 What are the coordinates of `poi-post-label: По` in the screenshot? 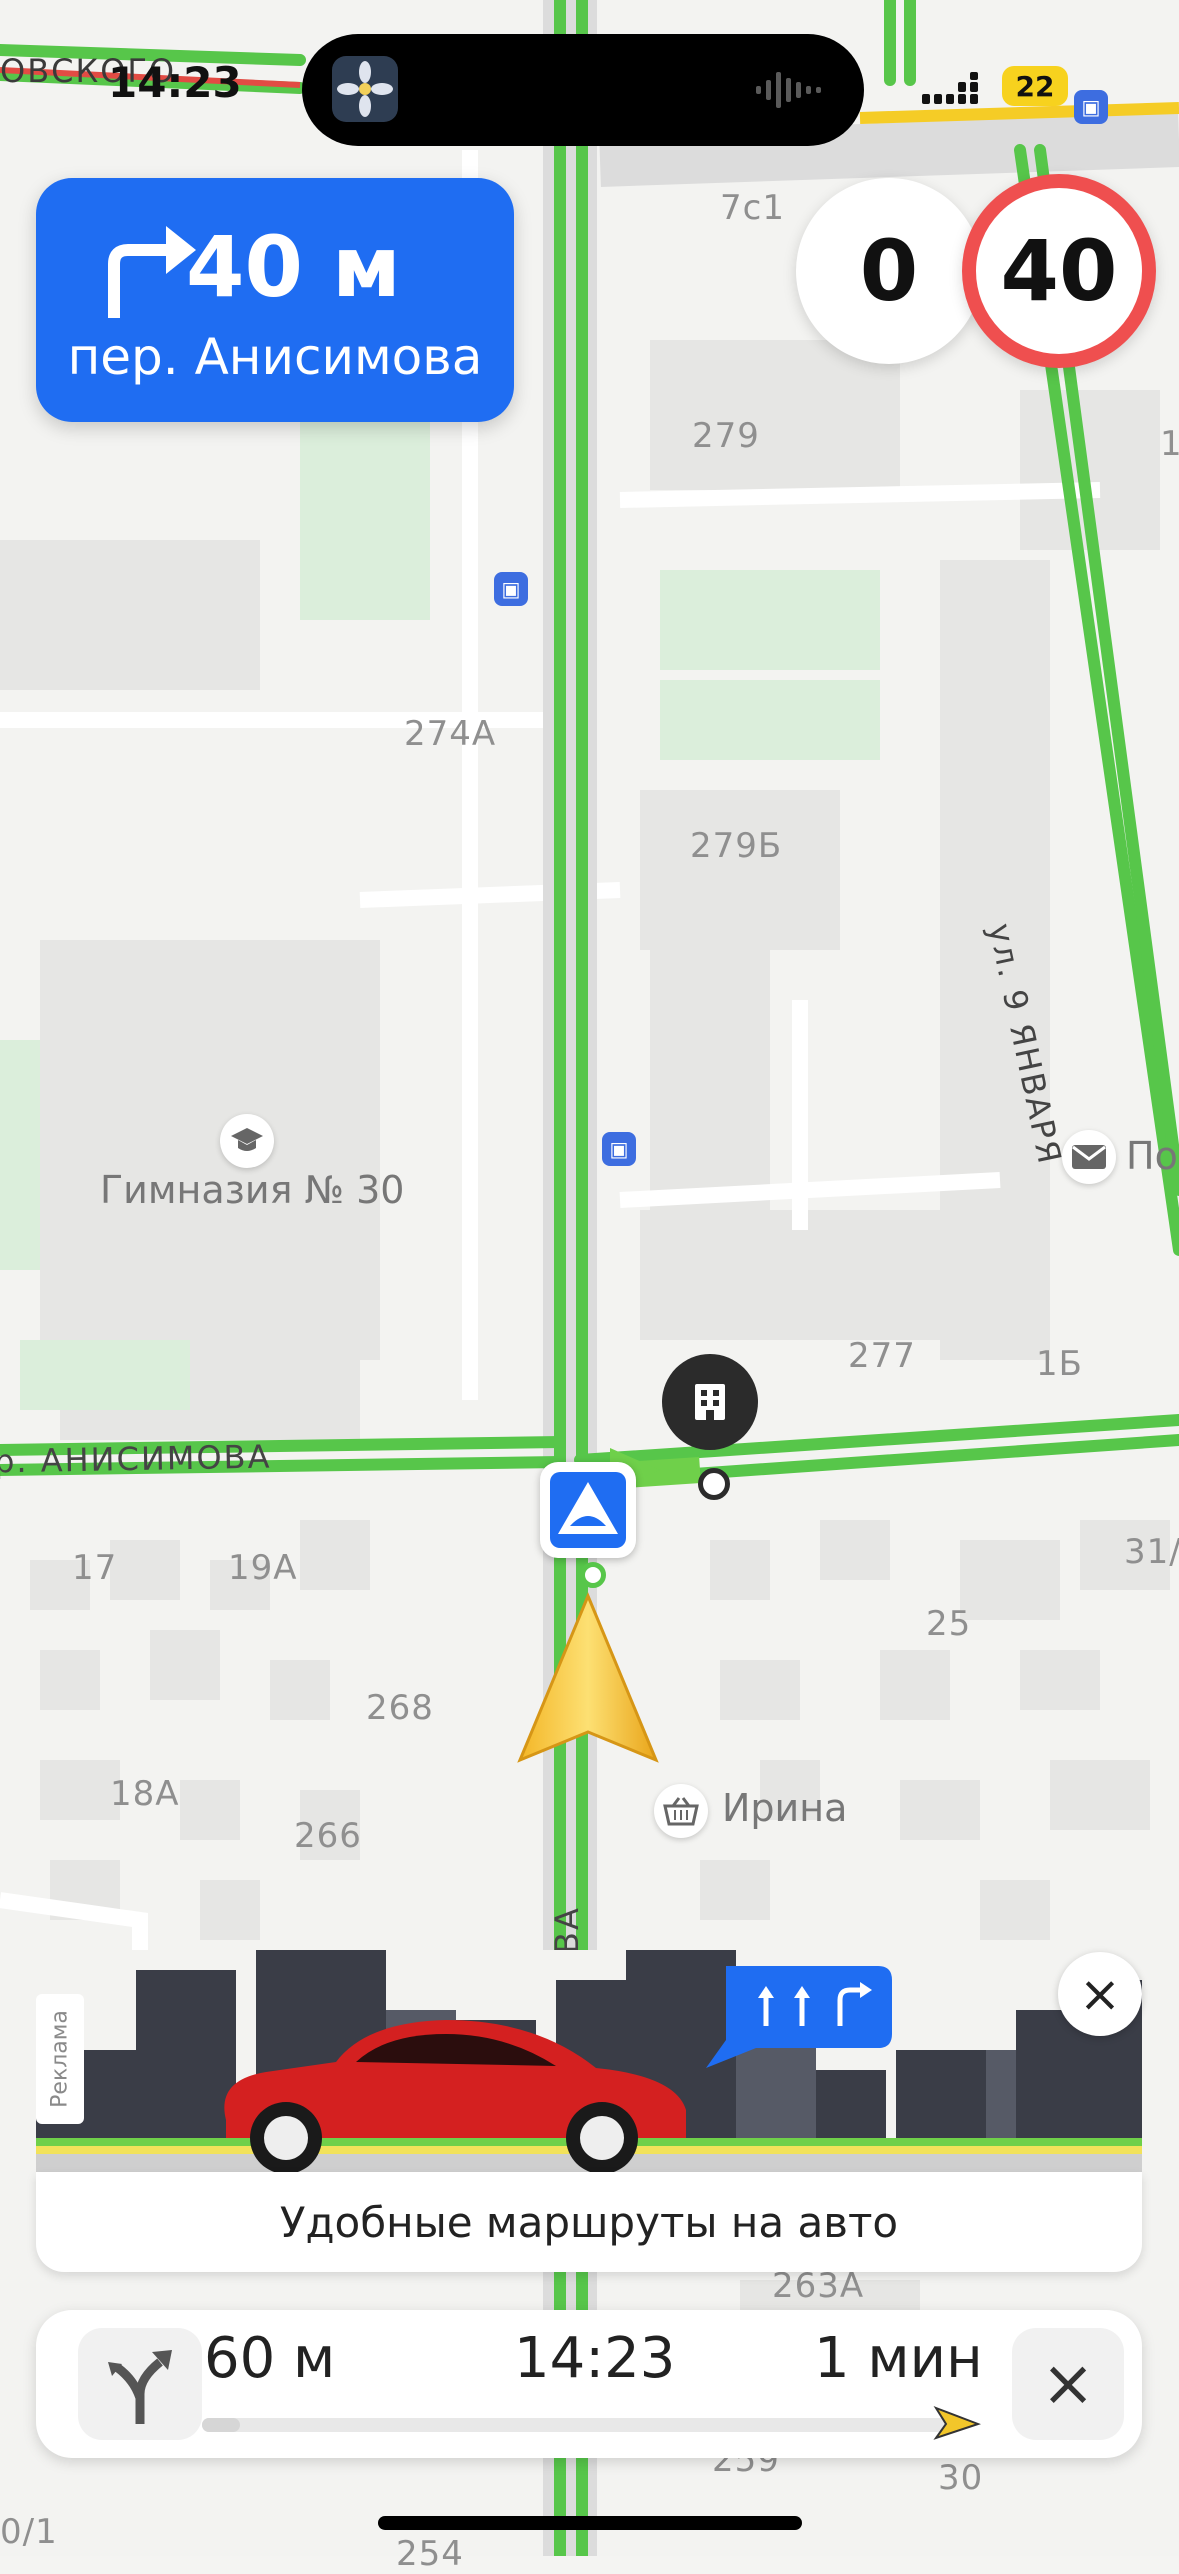 It's located at (1152, 1156).